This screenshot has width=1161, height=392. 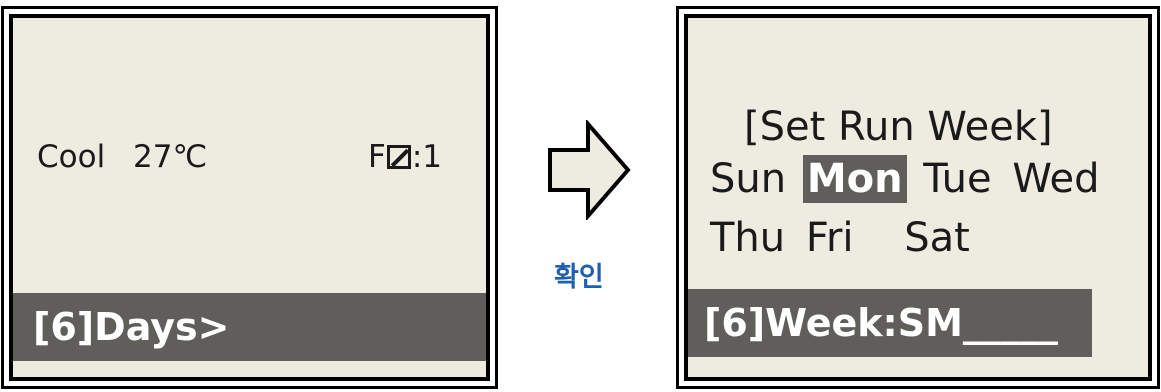 I want to click on confirm-label: 확인, so click(x=579, y=277).